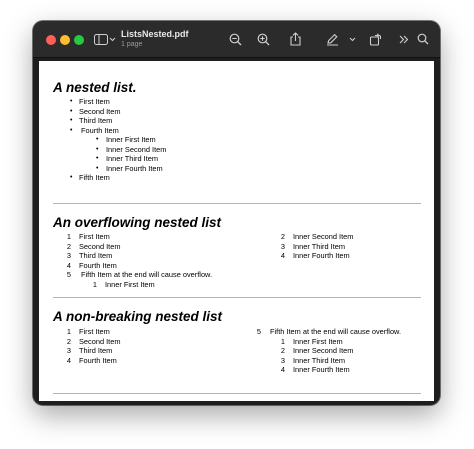 This screenshot has width=474, height=449. Describe the element at coordinates (404, 39) in the screenshot. I see `more-chevrons-icon` at that location.